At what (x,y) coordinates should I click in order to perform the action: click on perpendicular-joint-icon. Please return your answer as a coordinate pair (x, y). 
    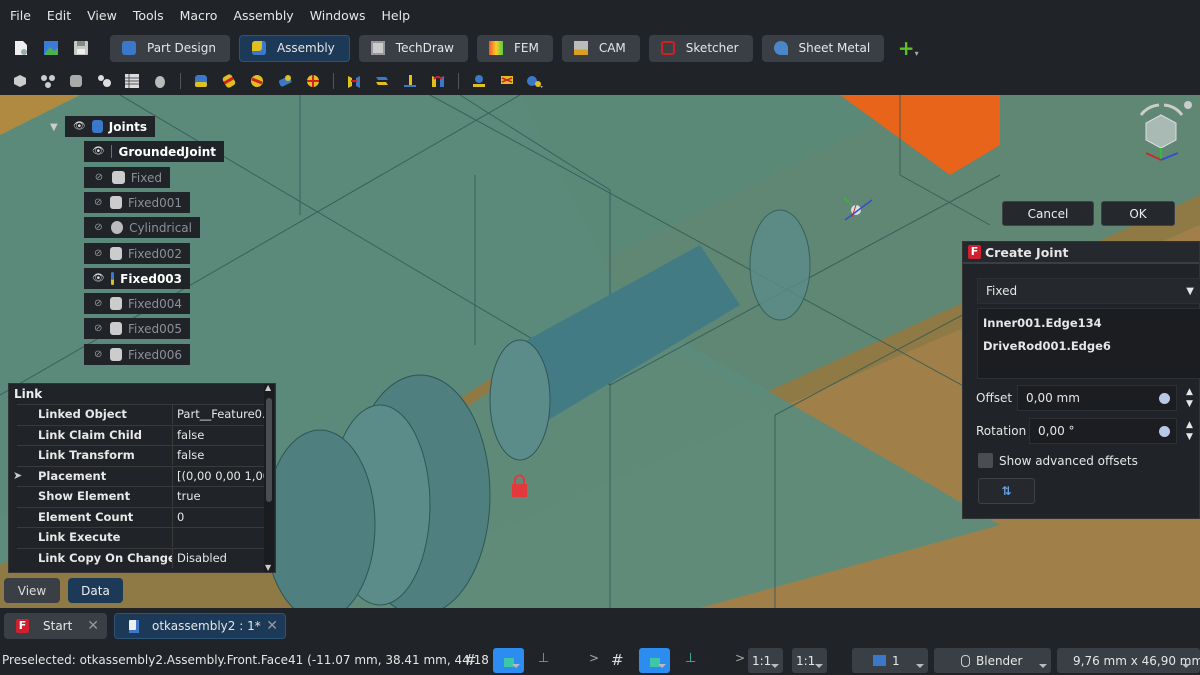
    Looking at the image, I should click on (410, 81).